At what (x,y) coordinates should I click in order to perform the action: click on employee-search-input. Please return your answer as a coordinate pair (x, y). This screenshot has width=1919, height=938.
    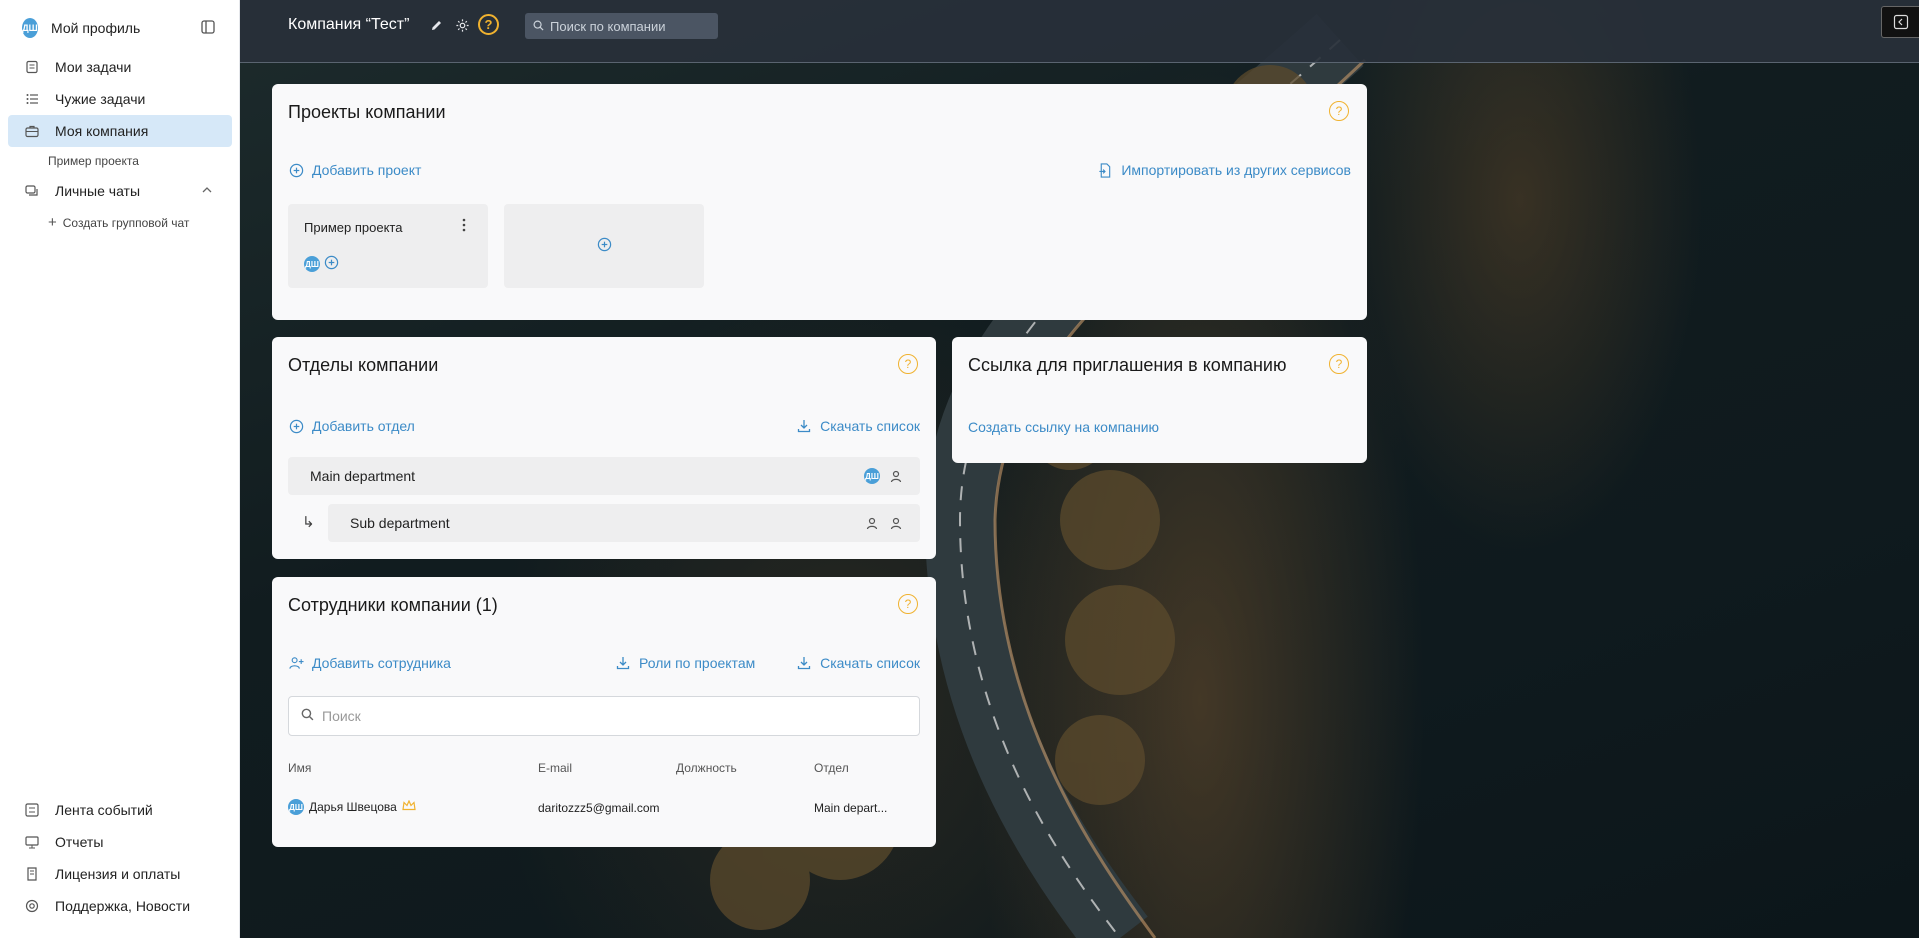
    Looking at the image, I should click on (612, 716).